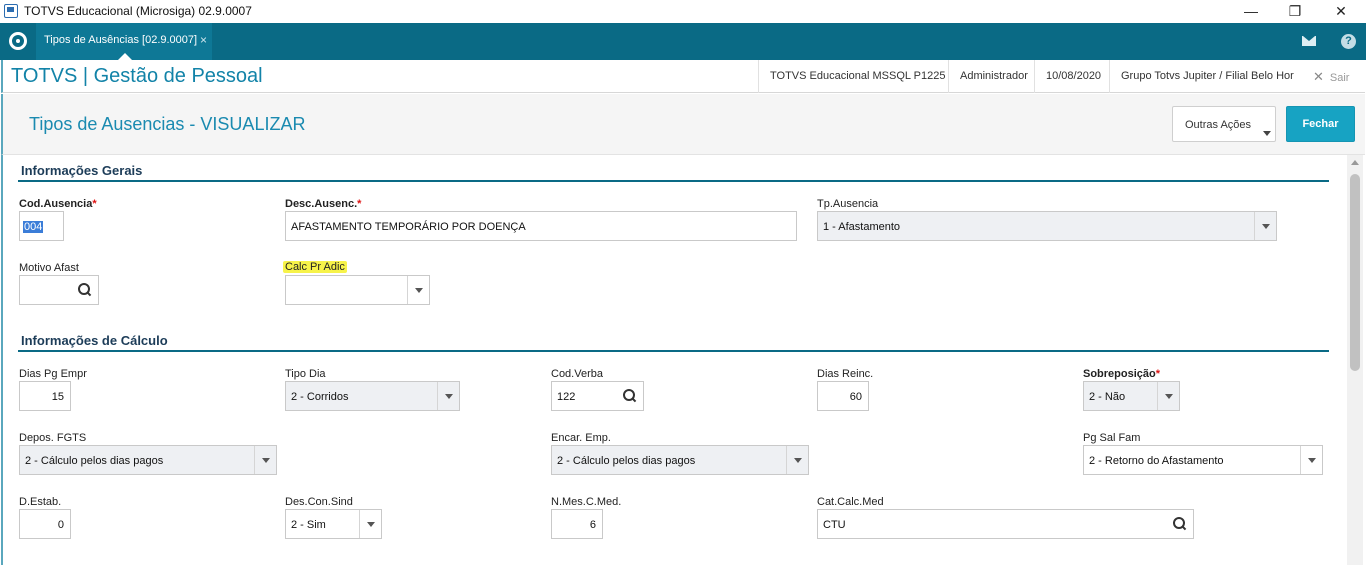 The image size is (1366, 565). Describe the element at coordinates (1204, 76) in the screenshot. I see `company-label: Grupo Totvs Jupiter / Filial Belo Hor` at that location.